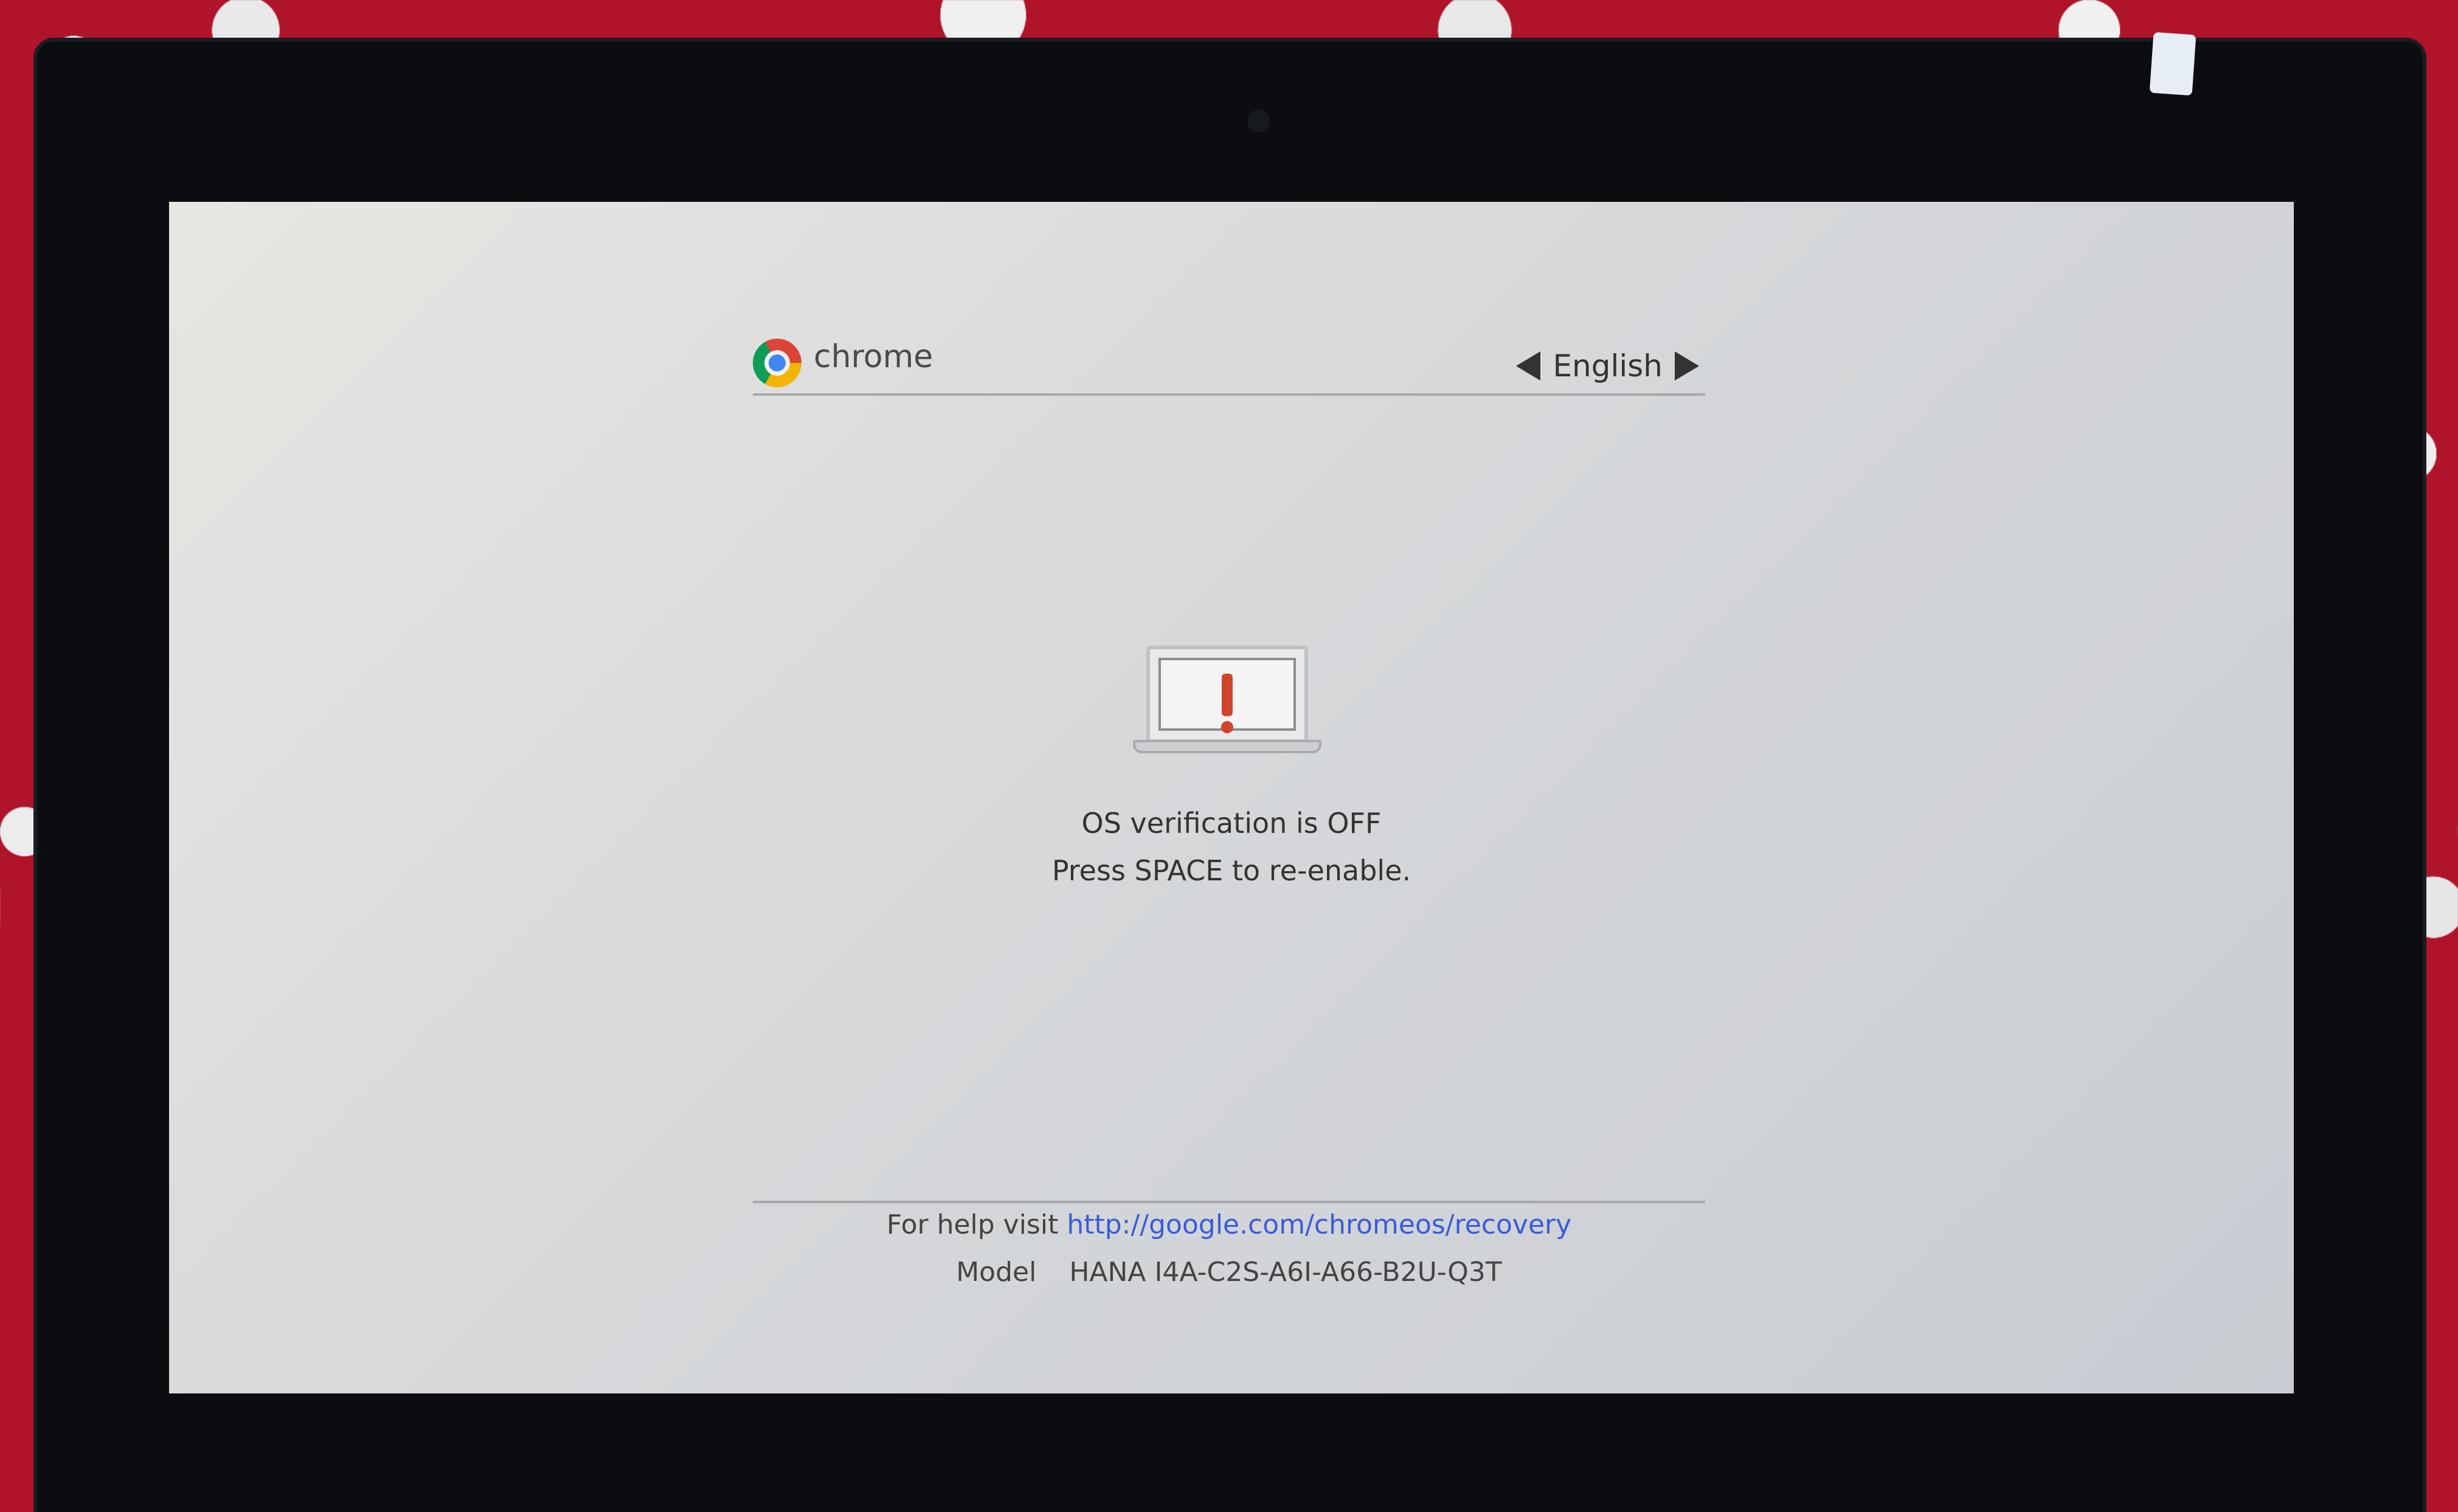 Image resolution: width=2458 pixels, height=1512 pixels. Describe the element at coordinates (1286, 1272) in the screenshot. I see `model-value: HANA I4A-C2S-A6I-A66-B2U-Q3T` at that location.